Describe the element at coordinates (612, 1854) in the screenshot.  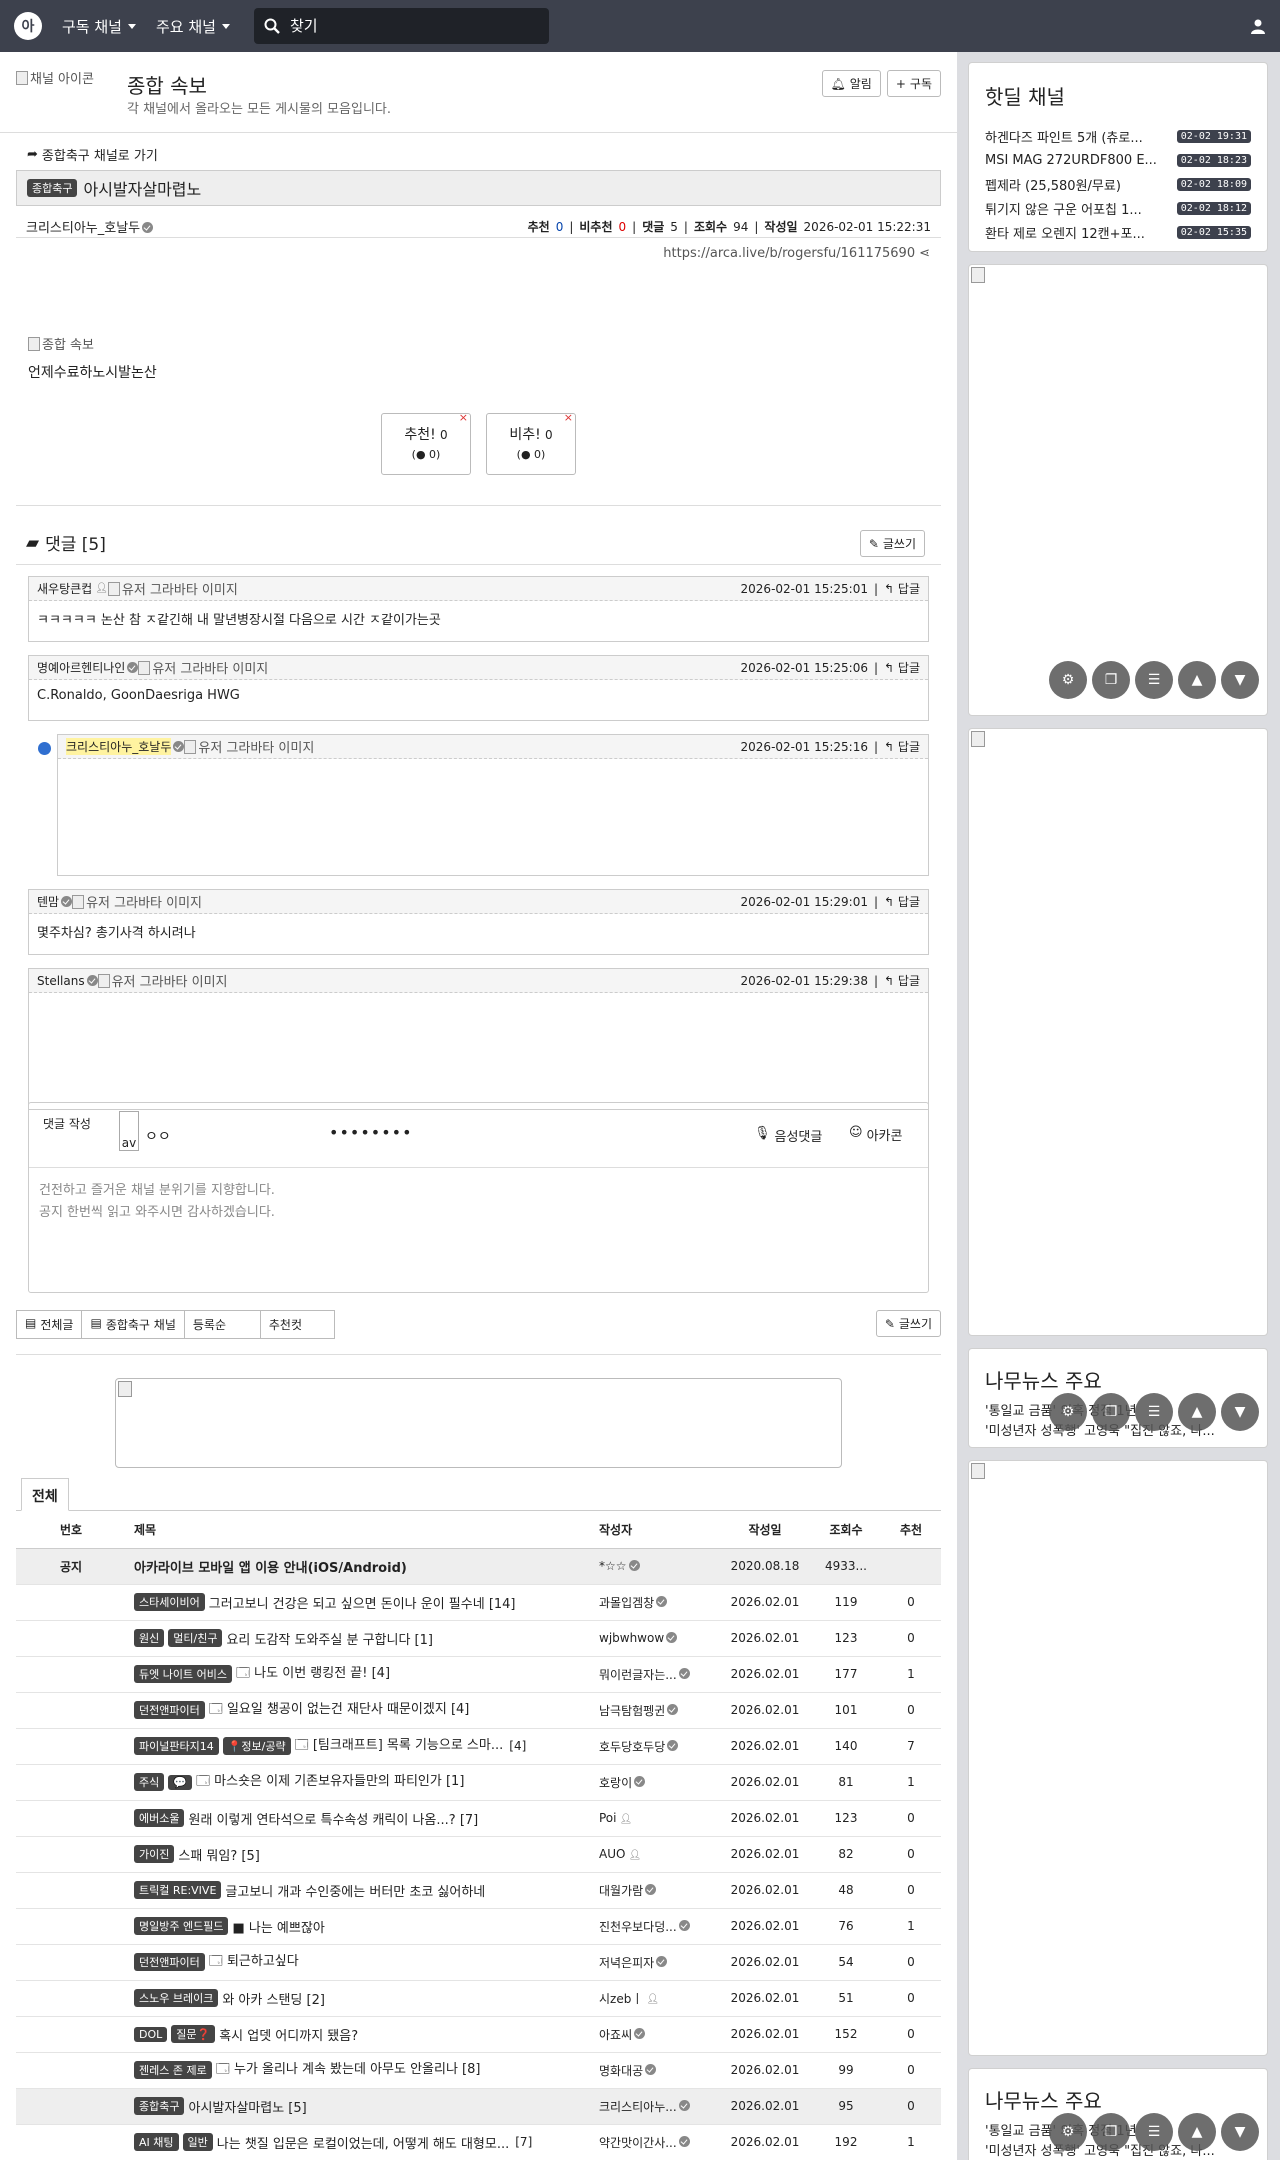
I see `post-author: AUO` at that location.